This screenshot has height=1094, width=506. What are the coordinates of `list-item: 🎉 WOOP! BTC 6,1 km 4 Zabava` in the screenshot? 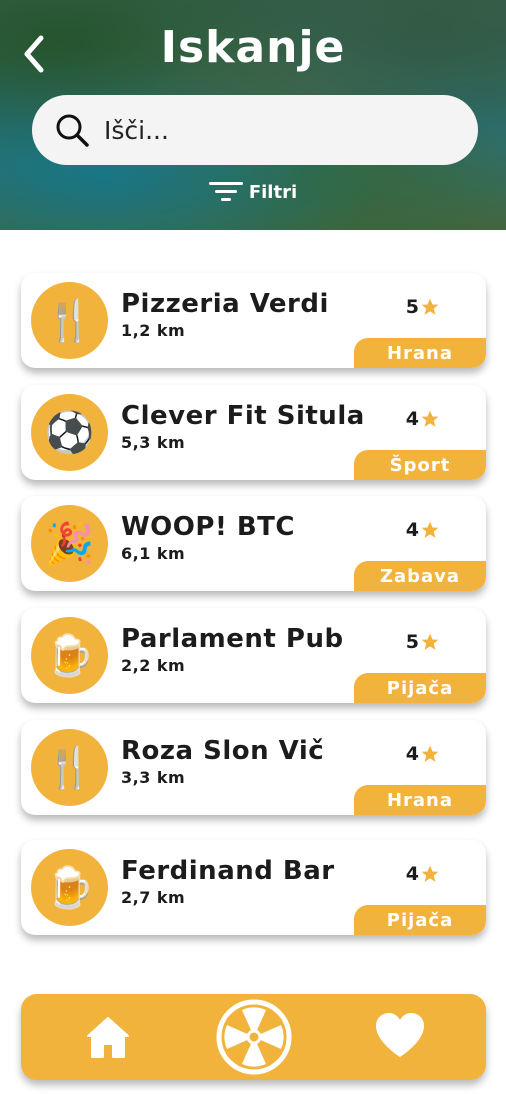 It's located at (253, 543).